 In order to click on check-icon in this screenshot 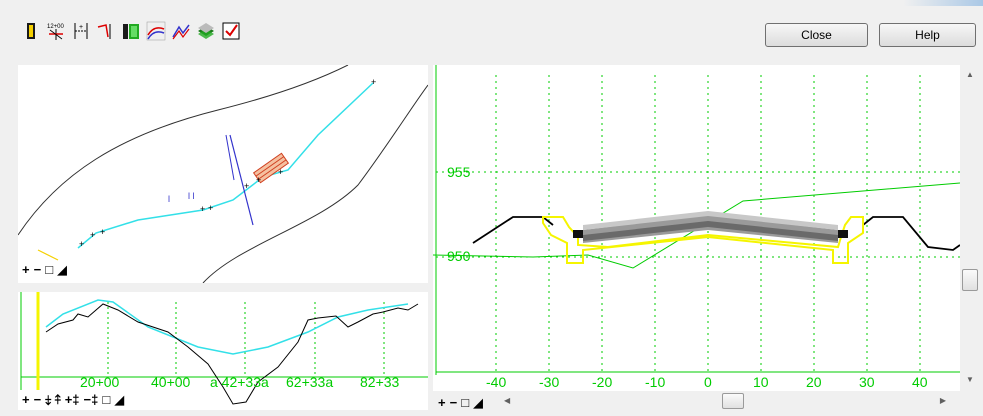, I will do `click(231, 31)`.